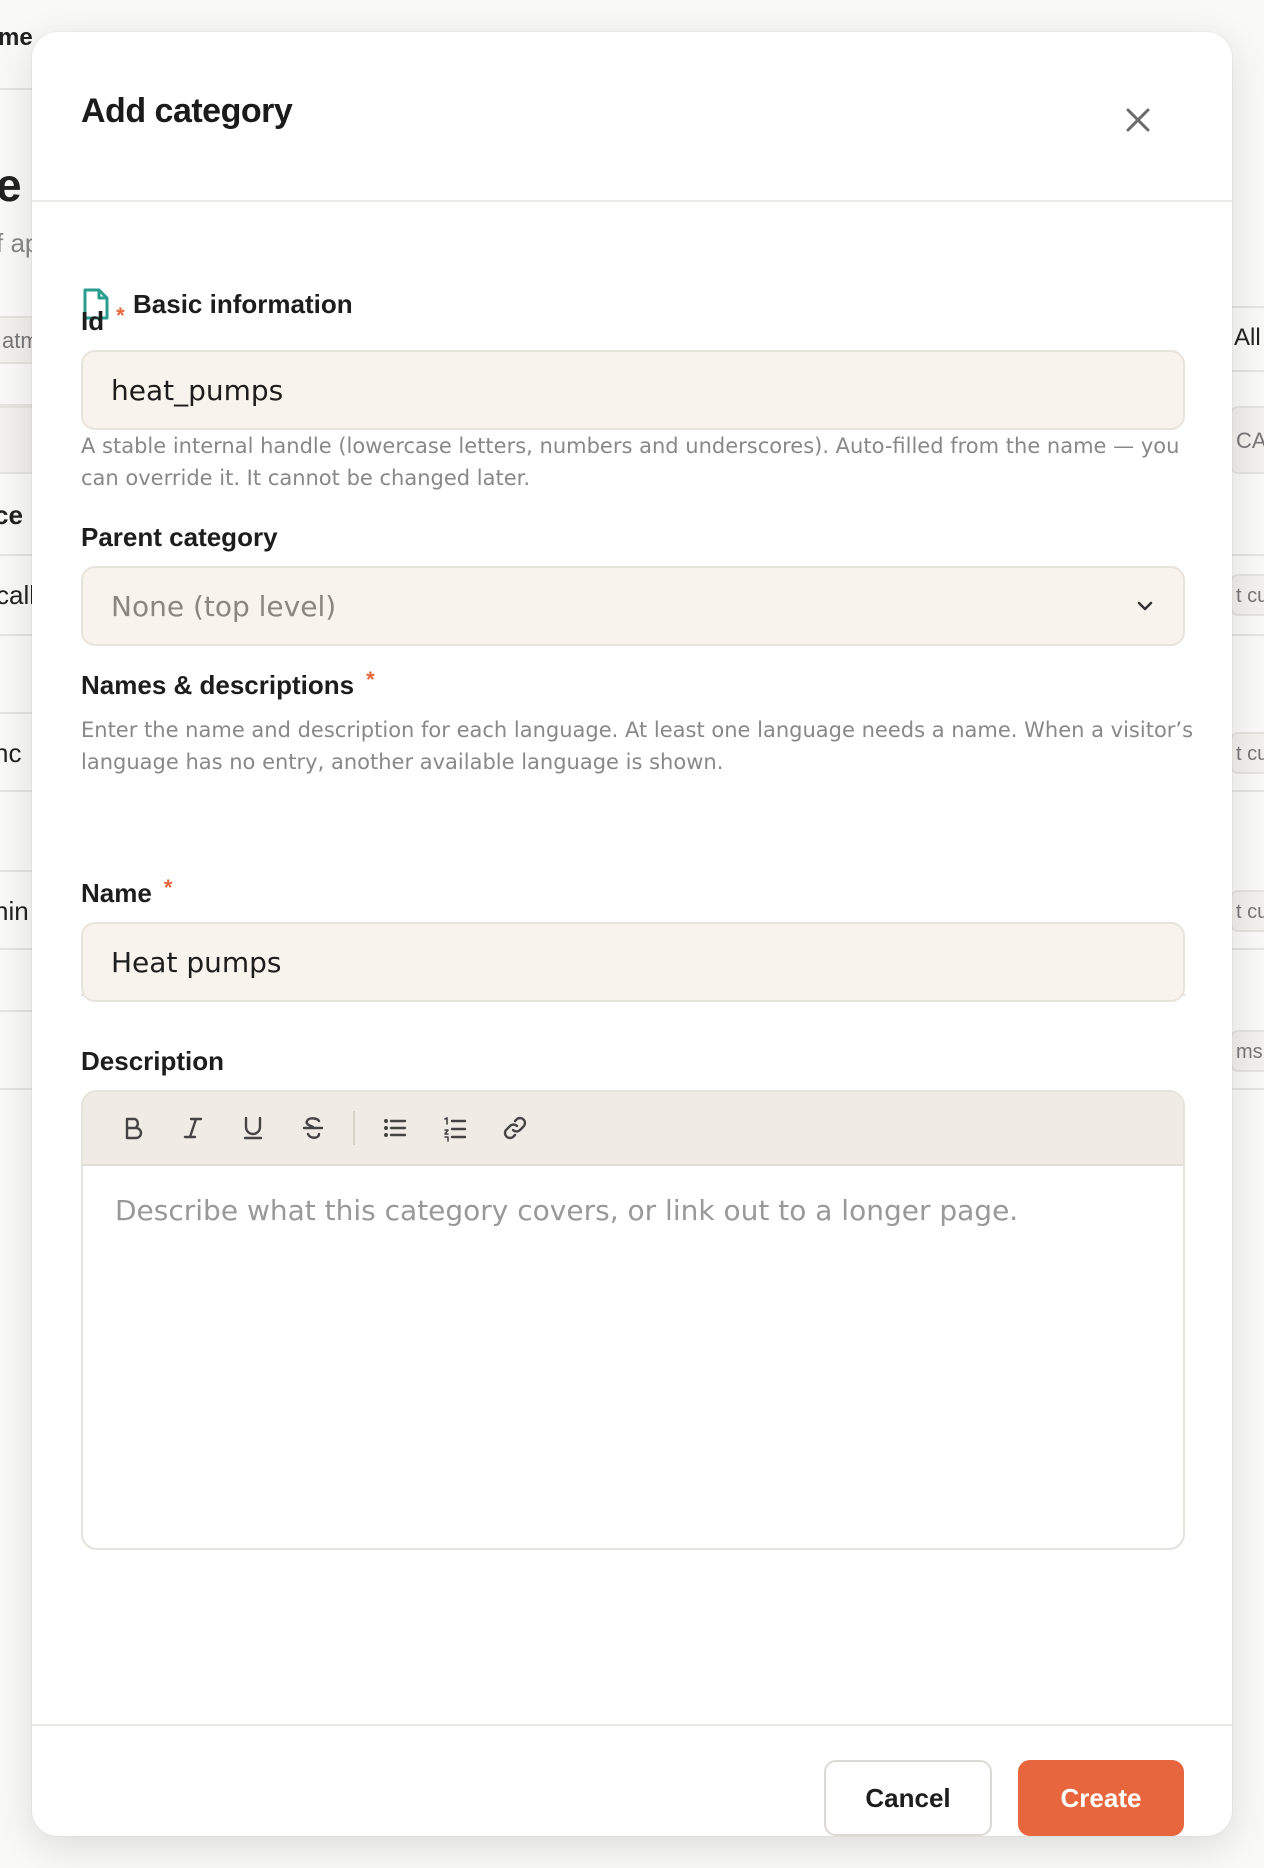  Describe the element at coordinates (224, 606) in the screenshot. I see `parent-category-selected: None (top level)` at that location.